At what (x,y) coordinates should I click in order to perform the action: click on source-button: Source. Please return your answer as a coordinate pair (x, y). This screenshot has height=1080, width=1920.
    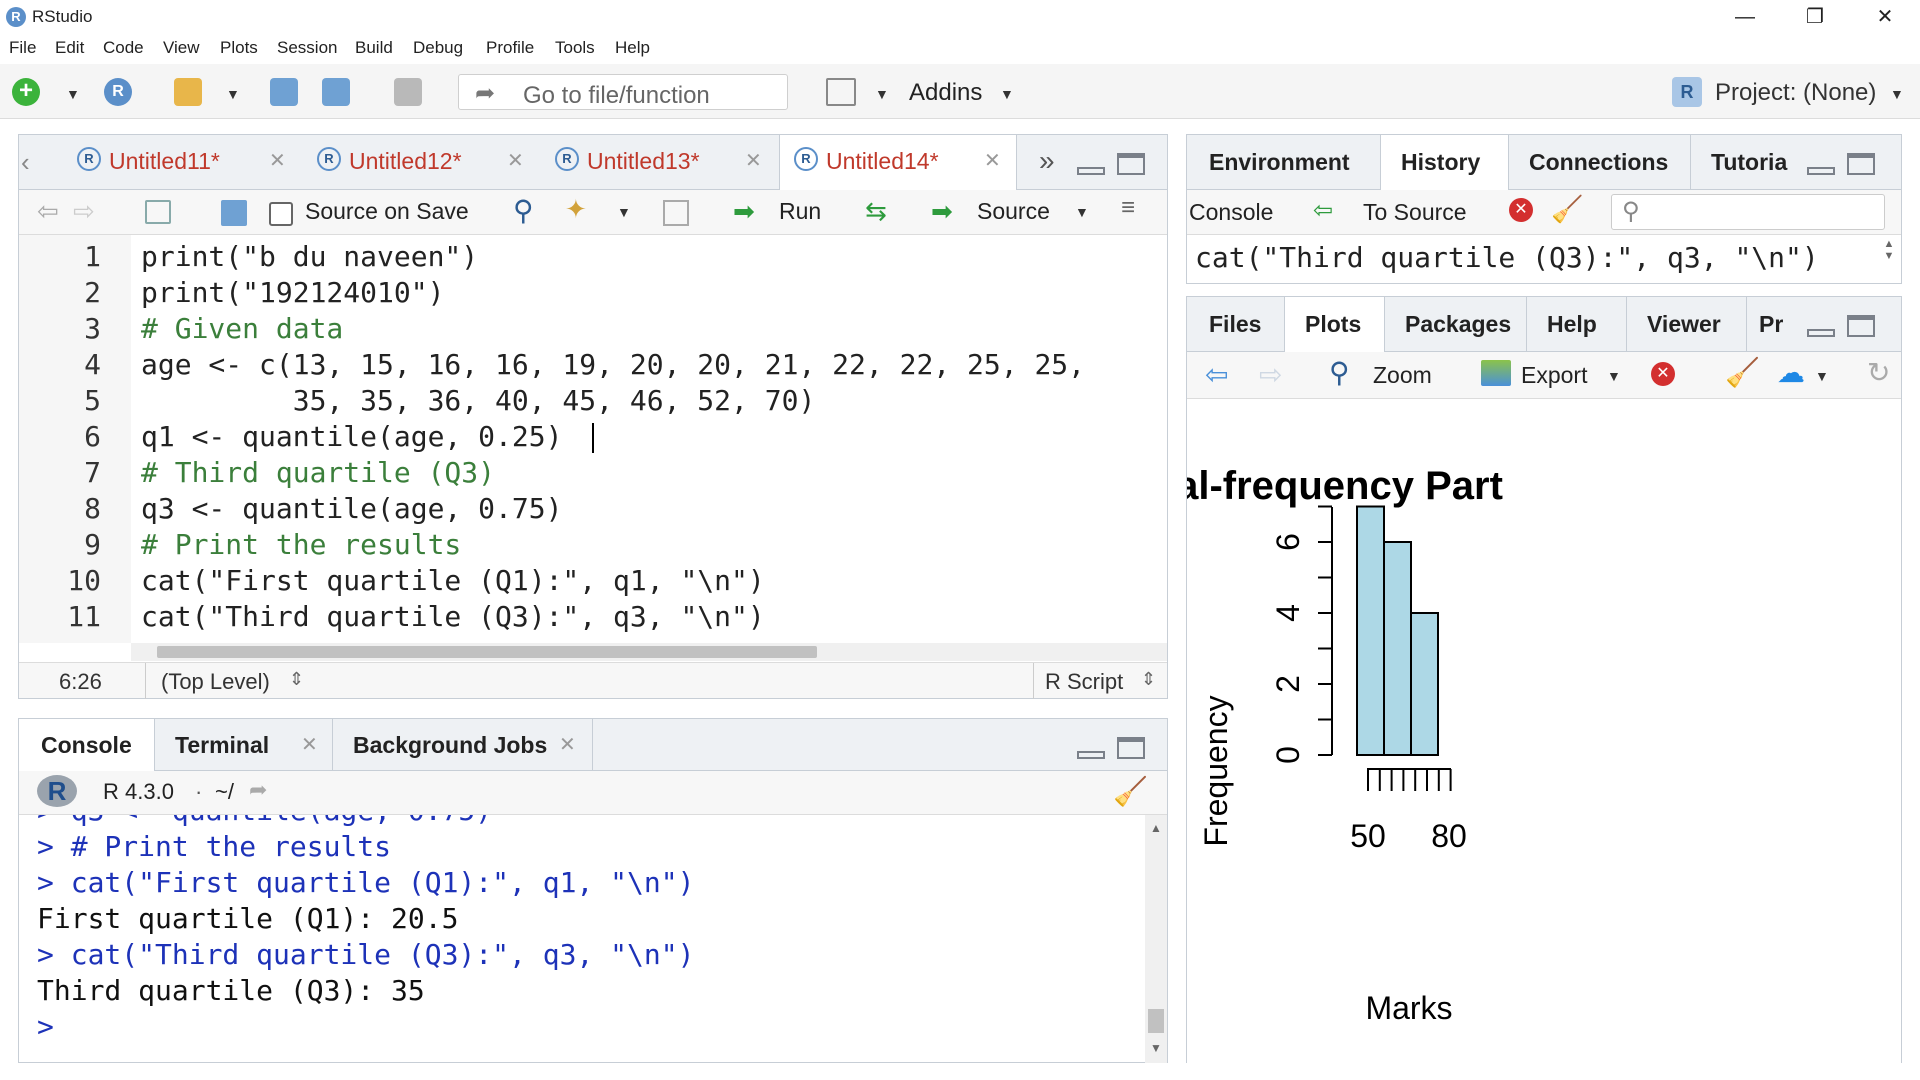
    Looking at the image, I should click on (1013, 211).